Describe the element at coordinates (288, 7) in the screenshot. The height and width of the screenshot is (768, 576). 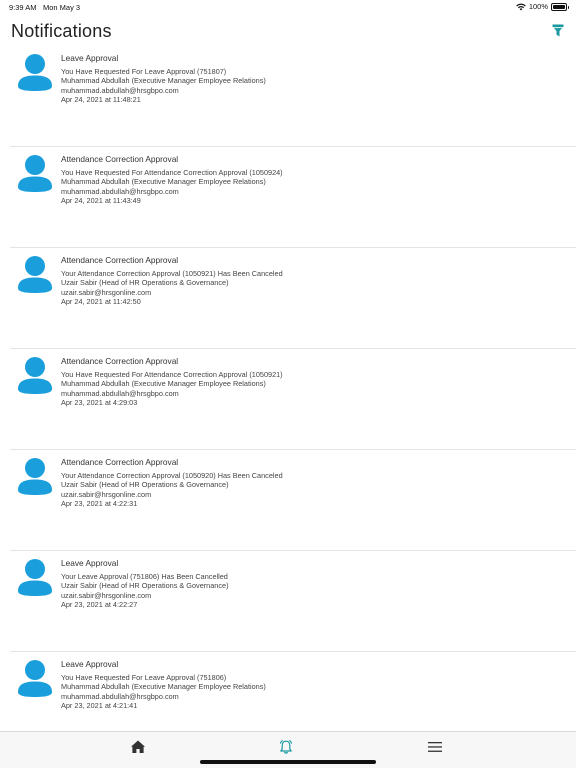
I see `status-bar: 9:39 AM Mon May 3 100%` at that location.